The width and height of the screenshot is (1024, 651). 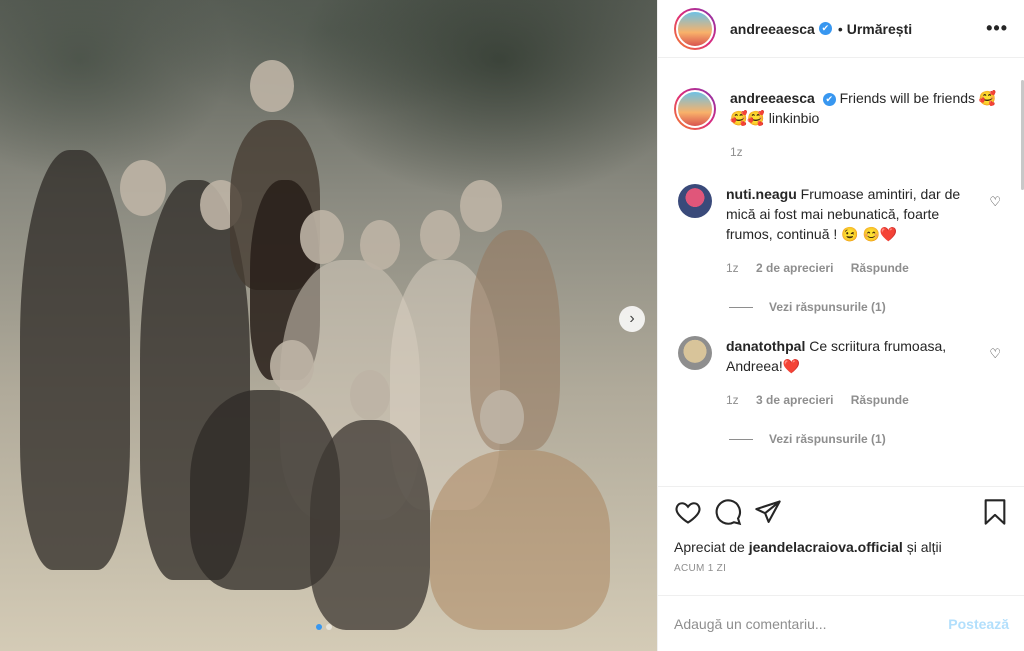 What do you see at coordinates (709, 547) in the screenshot?
I see `liked-prefix: Apreciat de` at bounding box center [709, 547].